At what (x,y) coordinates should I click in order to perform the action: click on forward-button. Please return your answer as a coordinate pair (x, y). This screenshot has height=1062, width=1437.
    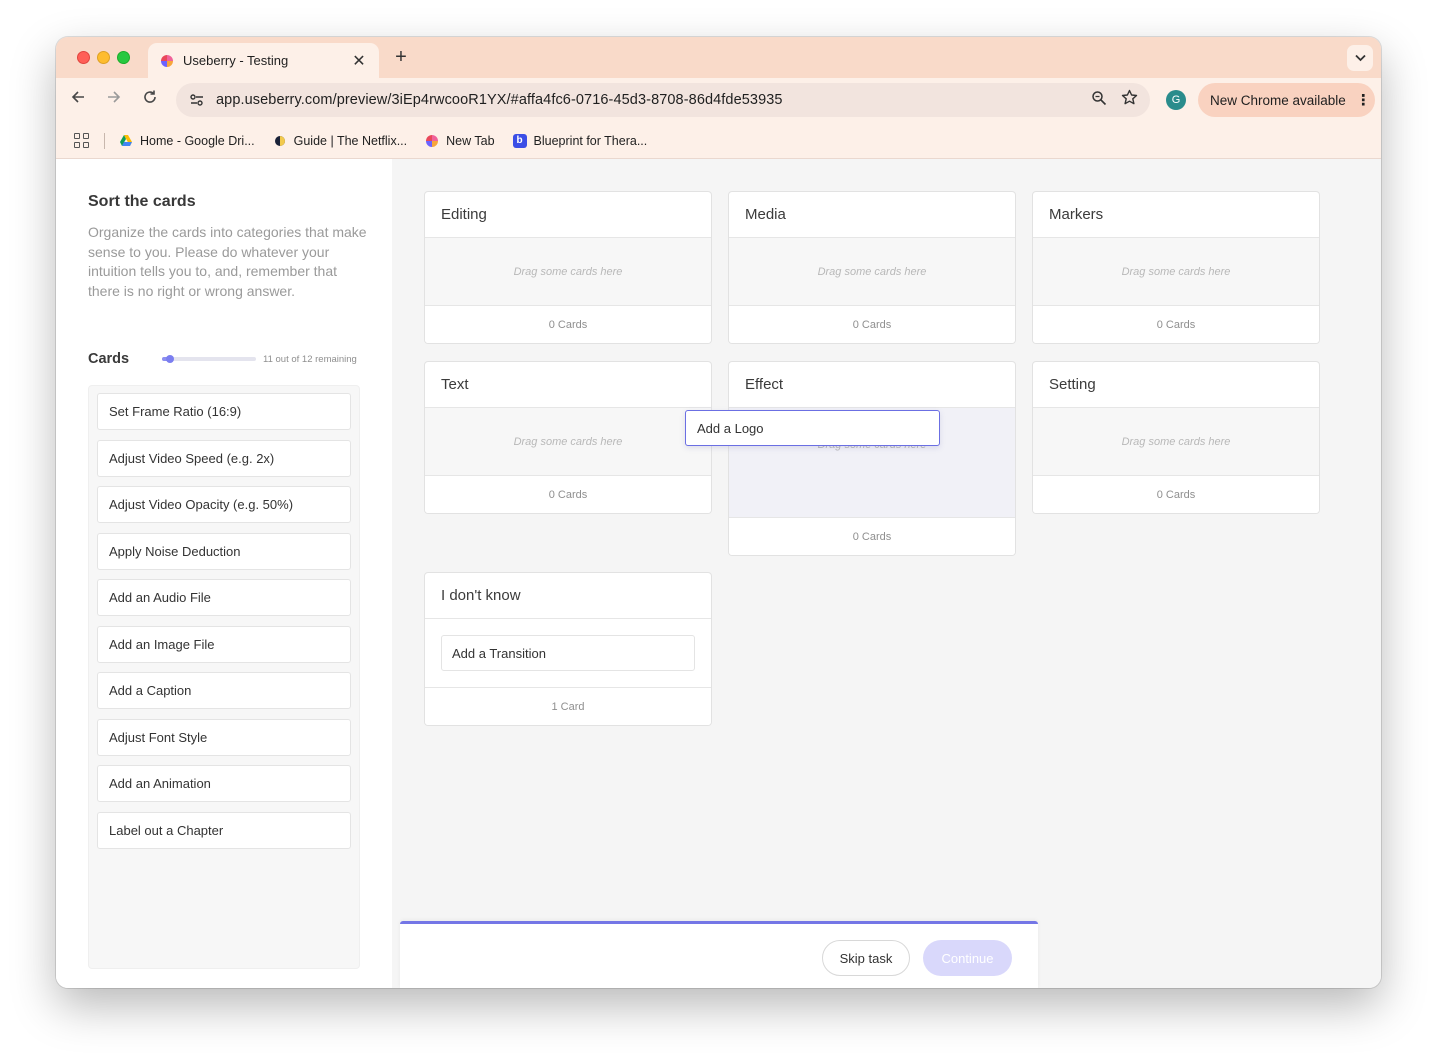
    Looking at the image, I should click on (114, 100).